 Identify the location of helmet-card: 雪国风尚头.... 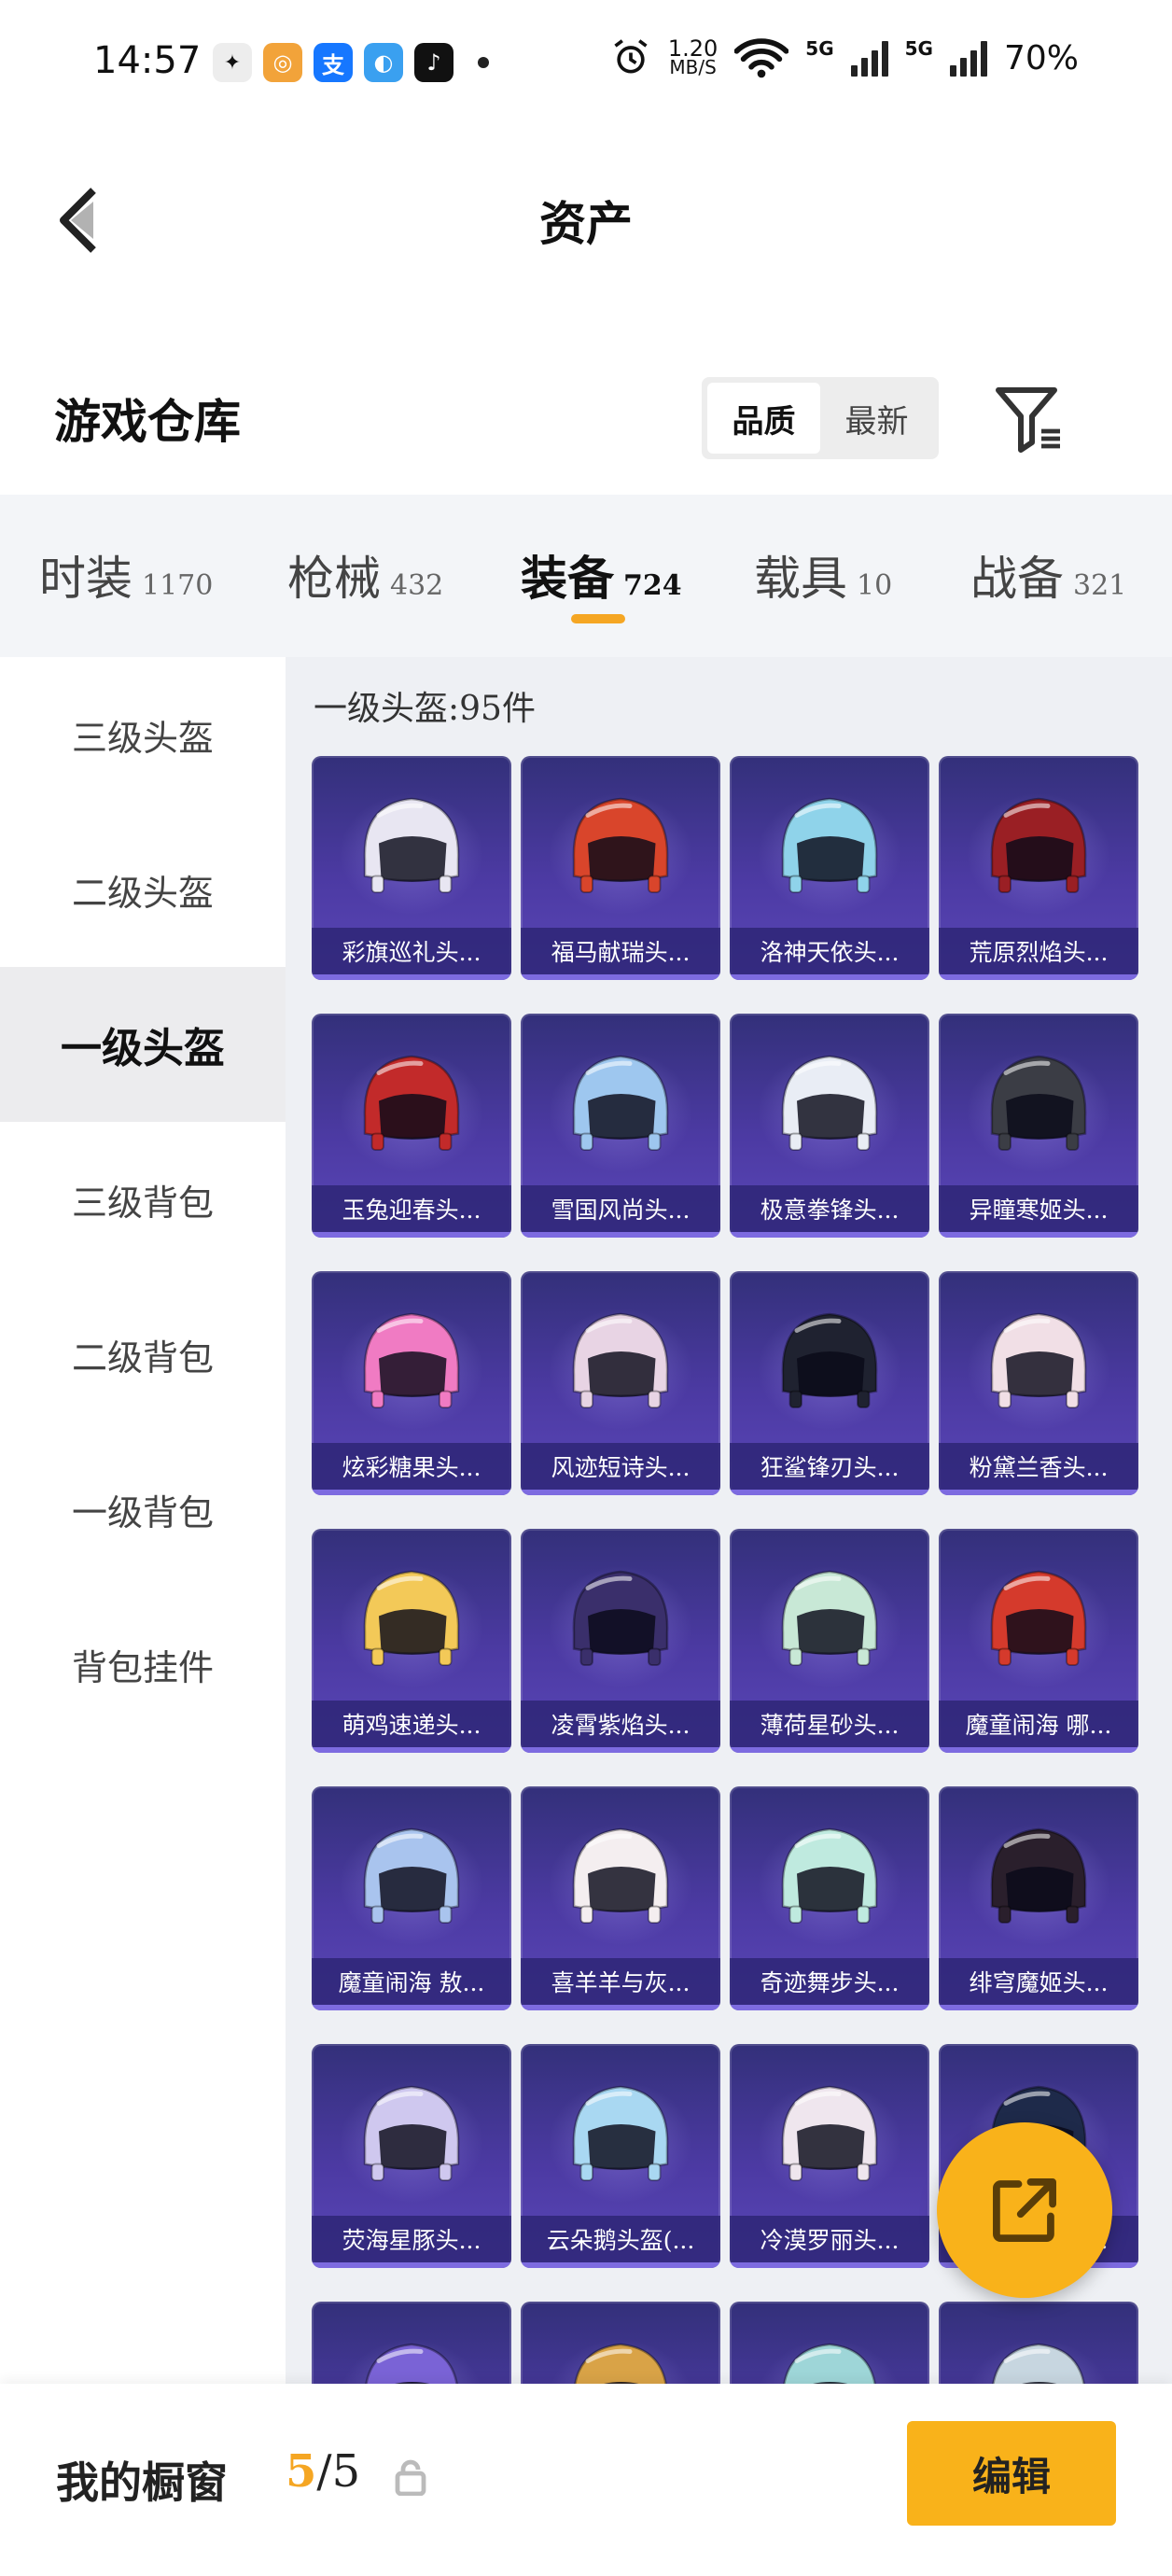
(620, 1126).